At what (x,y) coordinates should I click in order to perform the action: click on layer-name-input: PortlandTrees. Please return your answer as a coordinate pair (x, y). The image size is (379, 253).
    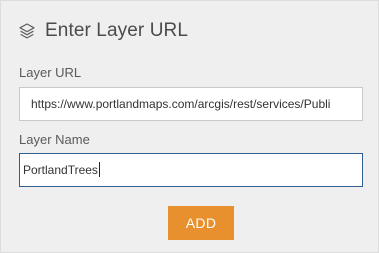
    Looking at the image, I should click on (191, 170).